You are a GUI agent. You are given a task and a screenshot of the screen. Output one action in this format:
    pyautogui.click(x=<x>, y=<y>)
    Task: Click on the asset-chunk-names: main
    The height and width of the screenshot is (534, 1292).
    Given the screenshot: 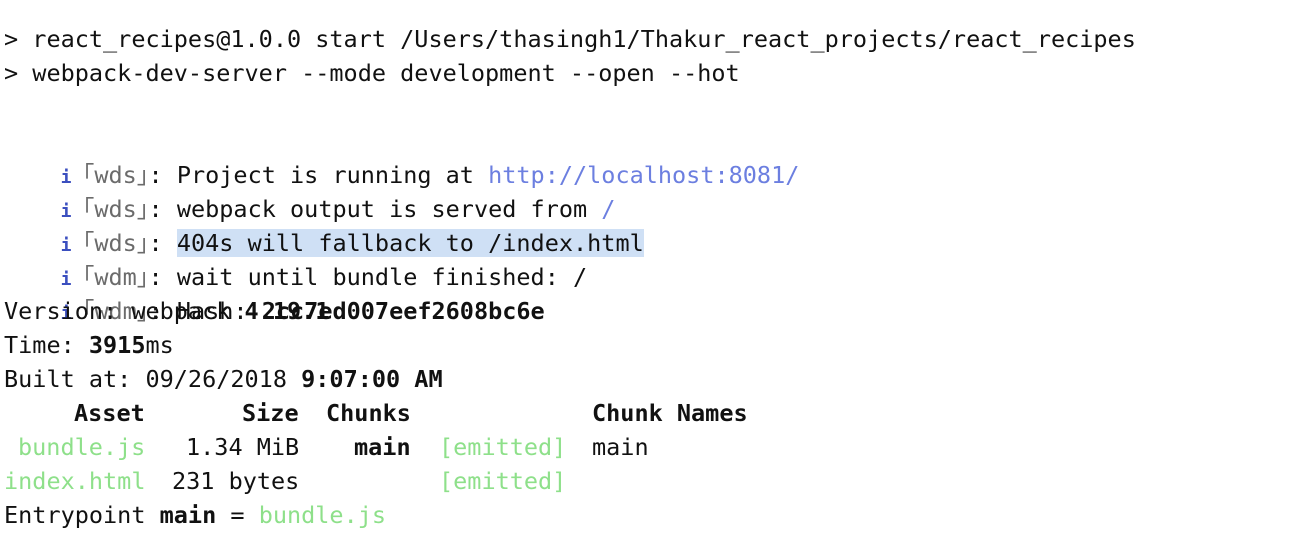 What is the action you would take?
    pyautogui.click(x=620, y=447)
    